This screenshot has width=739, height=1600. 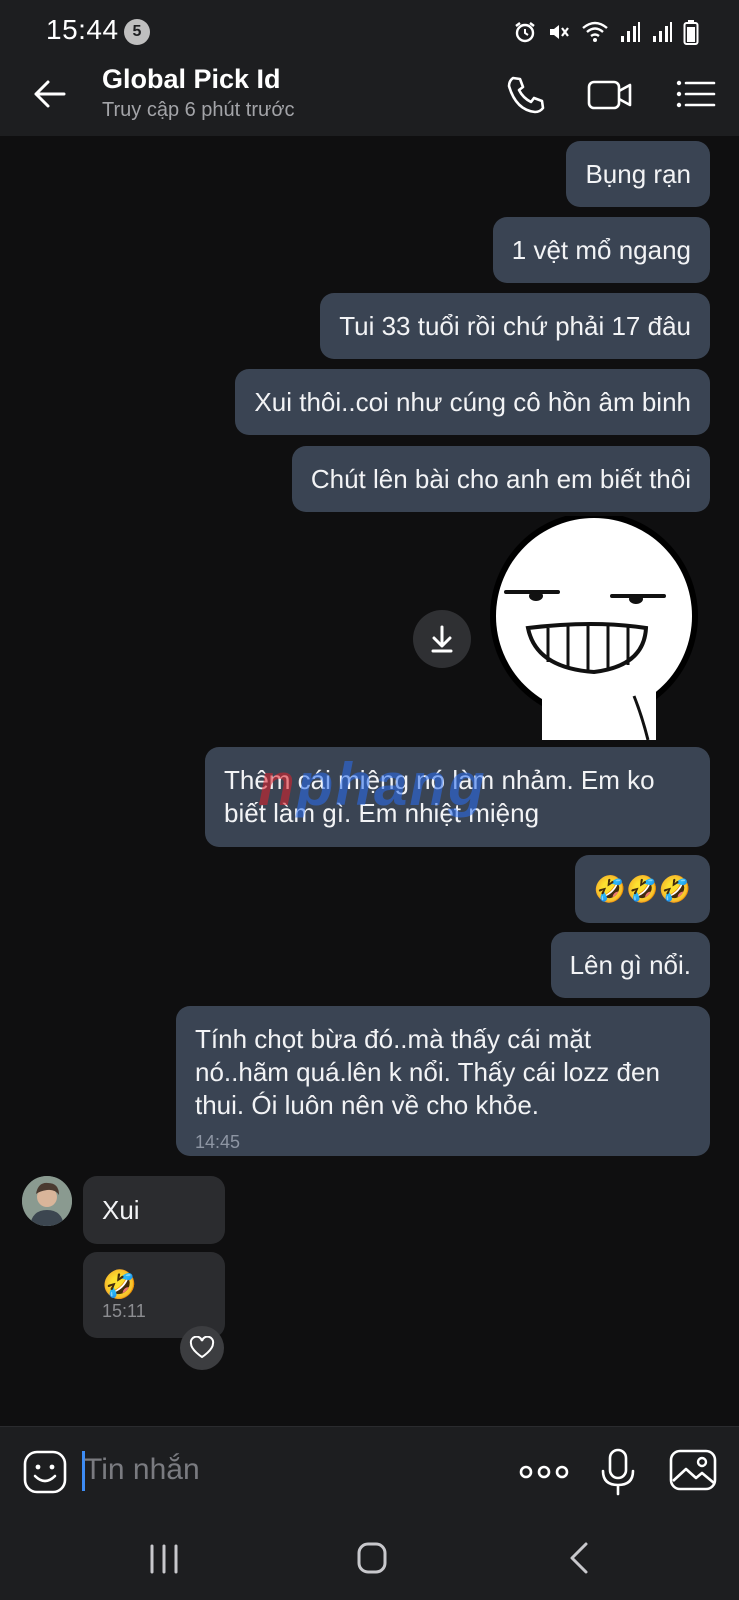 I want to click on contact-name: Global Pick Id, so click(x=191, y=79).